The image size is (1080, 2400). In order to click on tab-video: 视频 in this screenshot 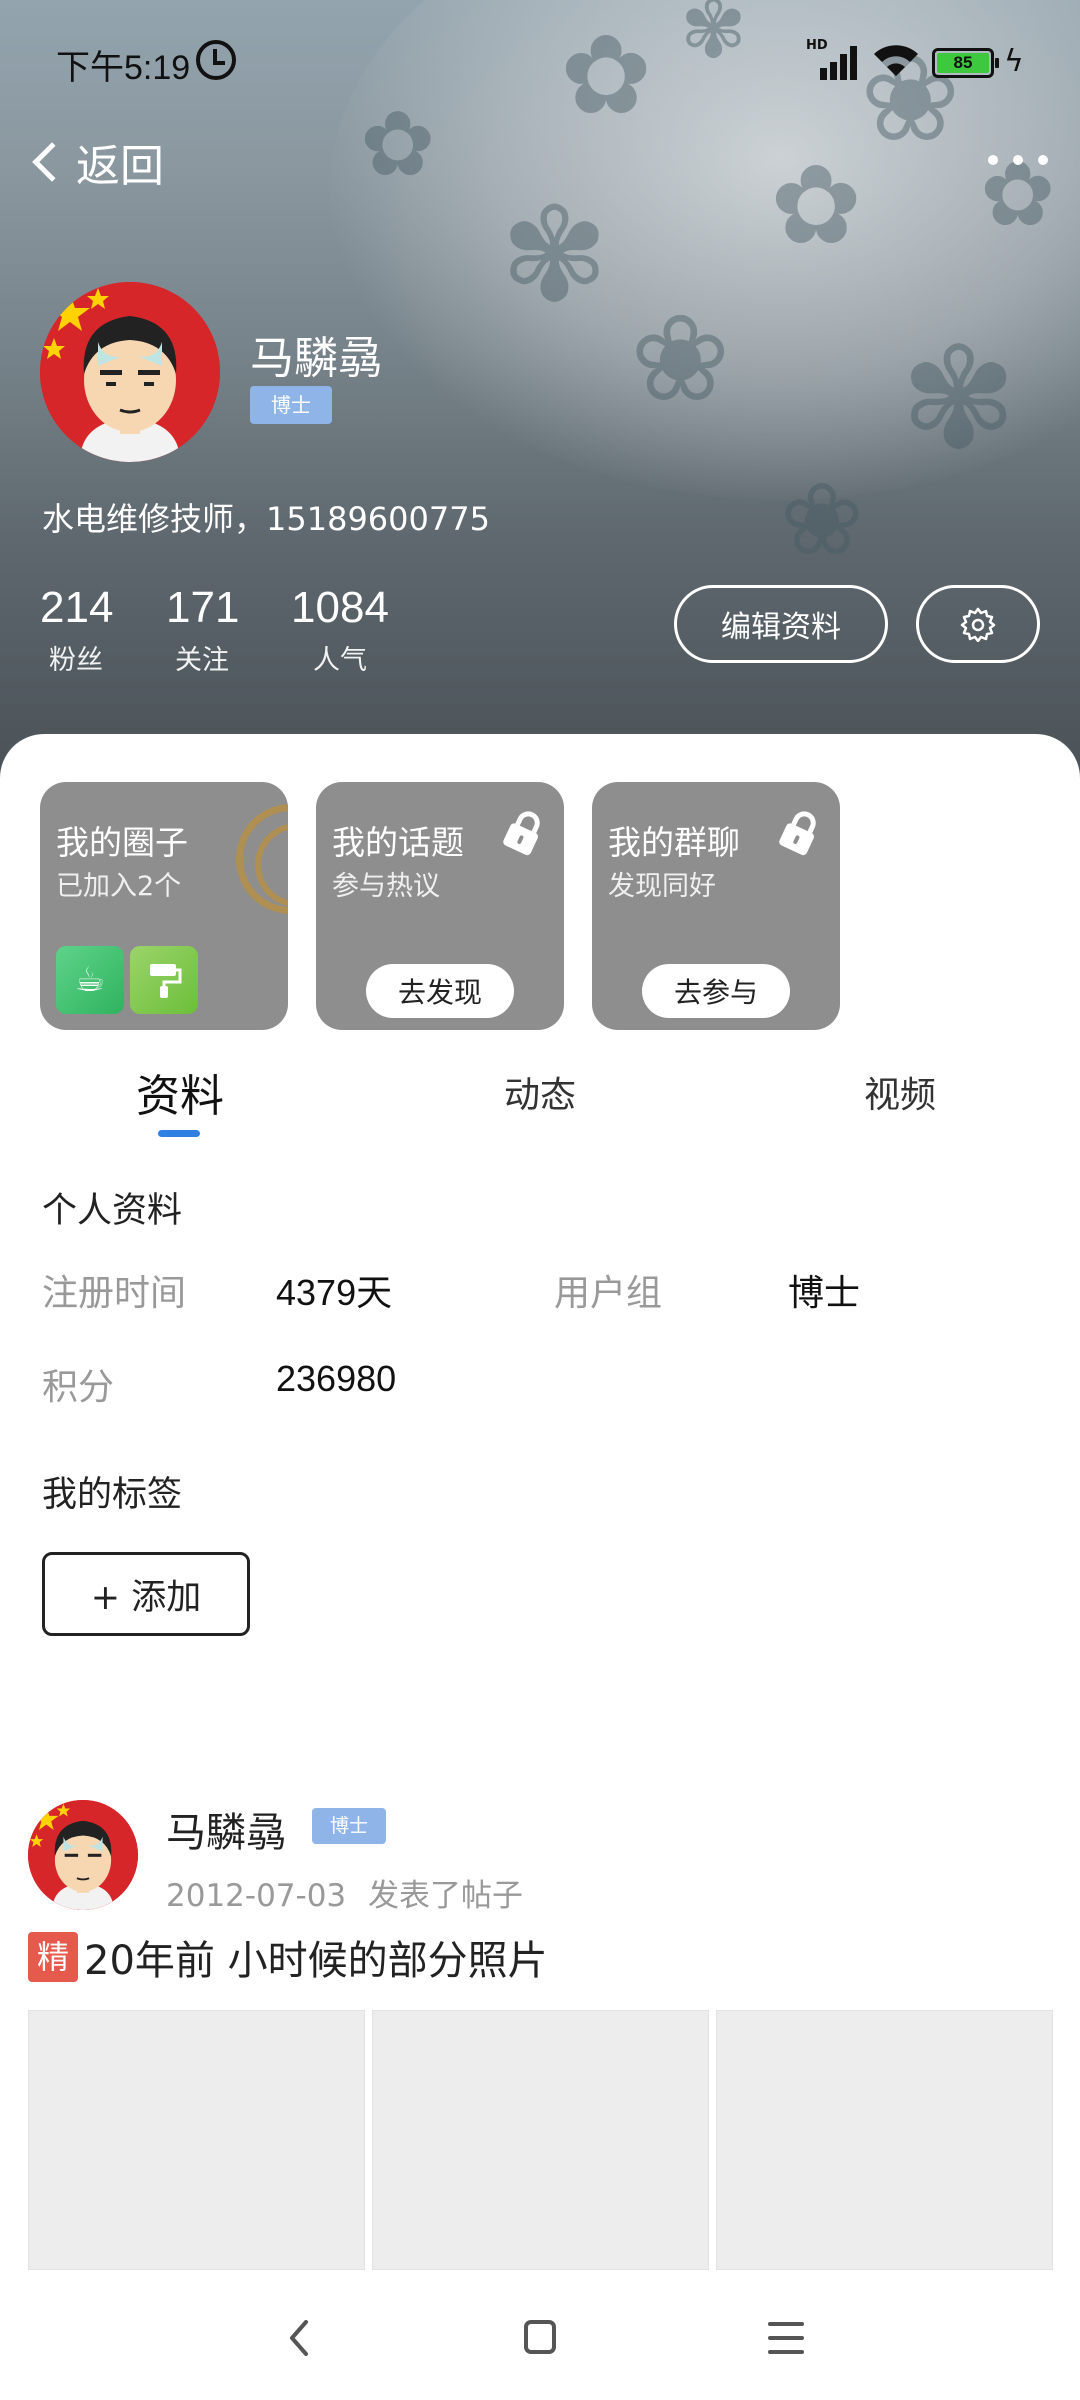, I will do `click(900, 1092)`.